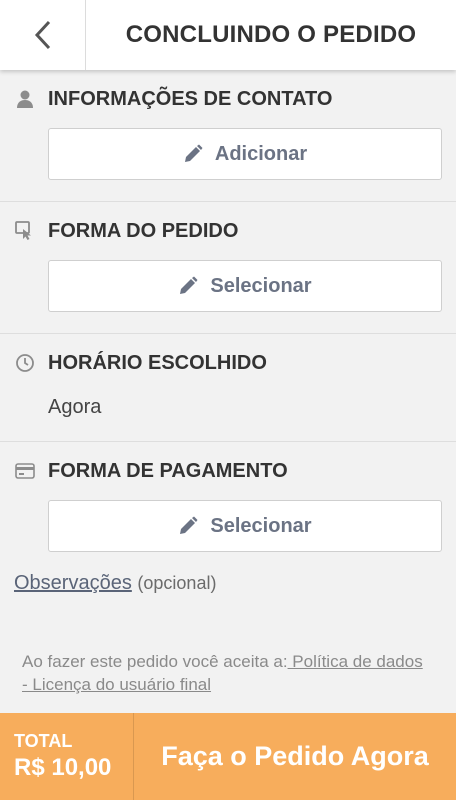 The width and height of the screenshot is (456, 800). What do you see at coordinates (73, 583) in the screenshot?
I see `notes-link: Observações` at bounding box center [73, 583].